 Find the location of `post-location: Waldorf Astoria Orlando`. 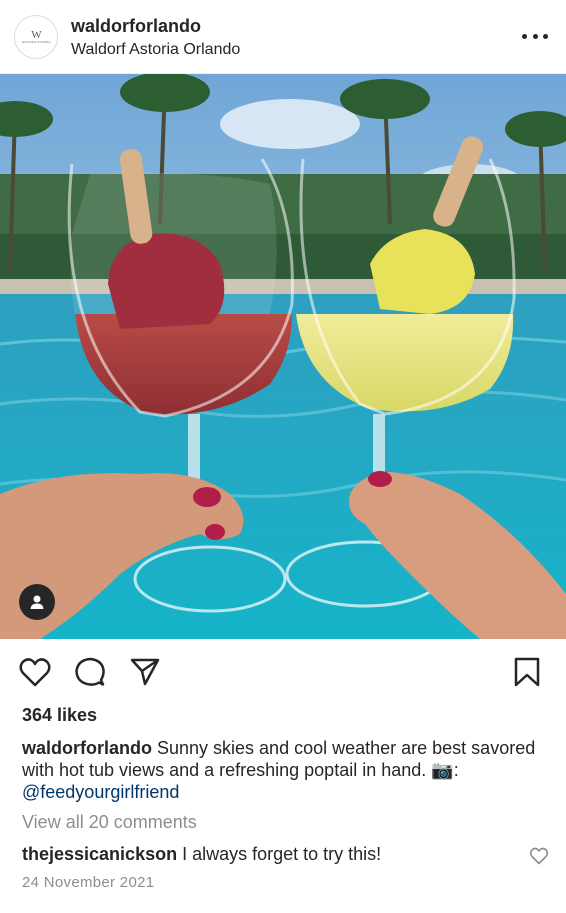

post-location: Waldorf Astoria Orlando is located at coordinates (155, 50).